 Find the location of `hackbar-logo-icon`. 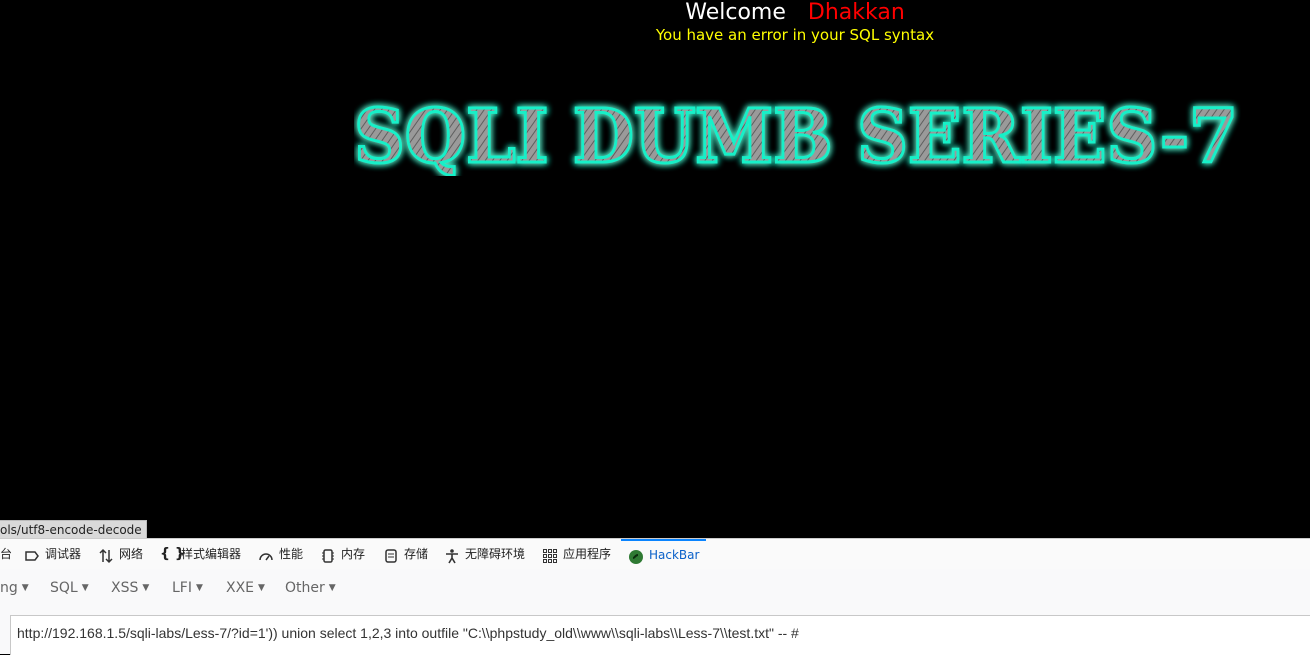

hackbar-logo-icon is located at coordinates (636, 555).